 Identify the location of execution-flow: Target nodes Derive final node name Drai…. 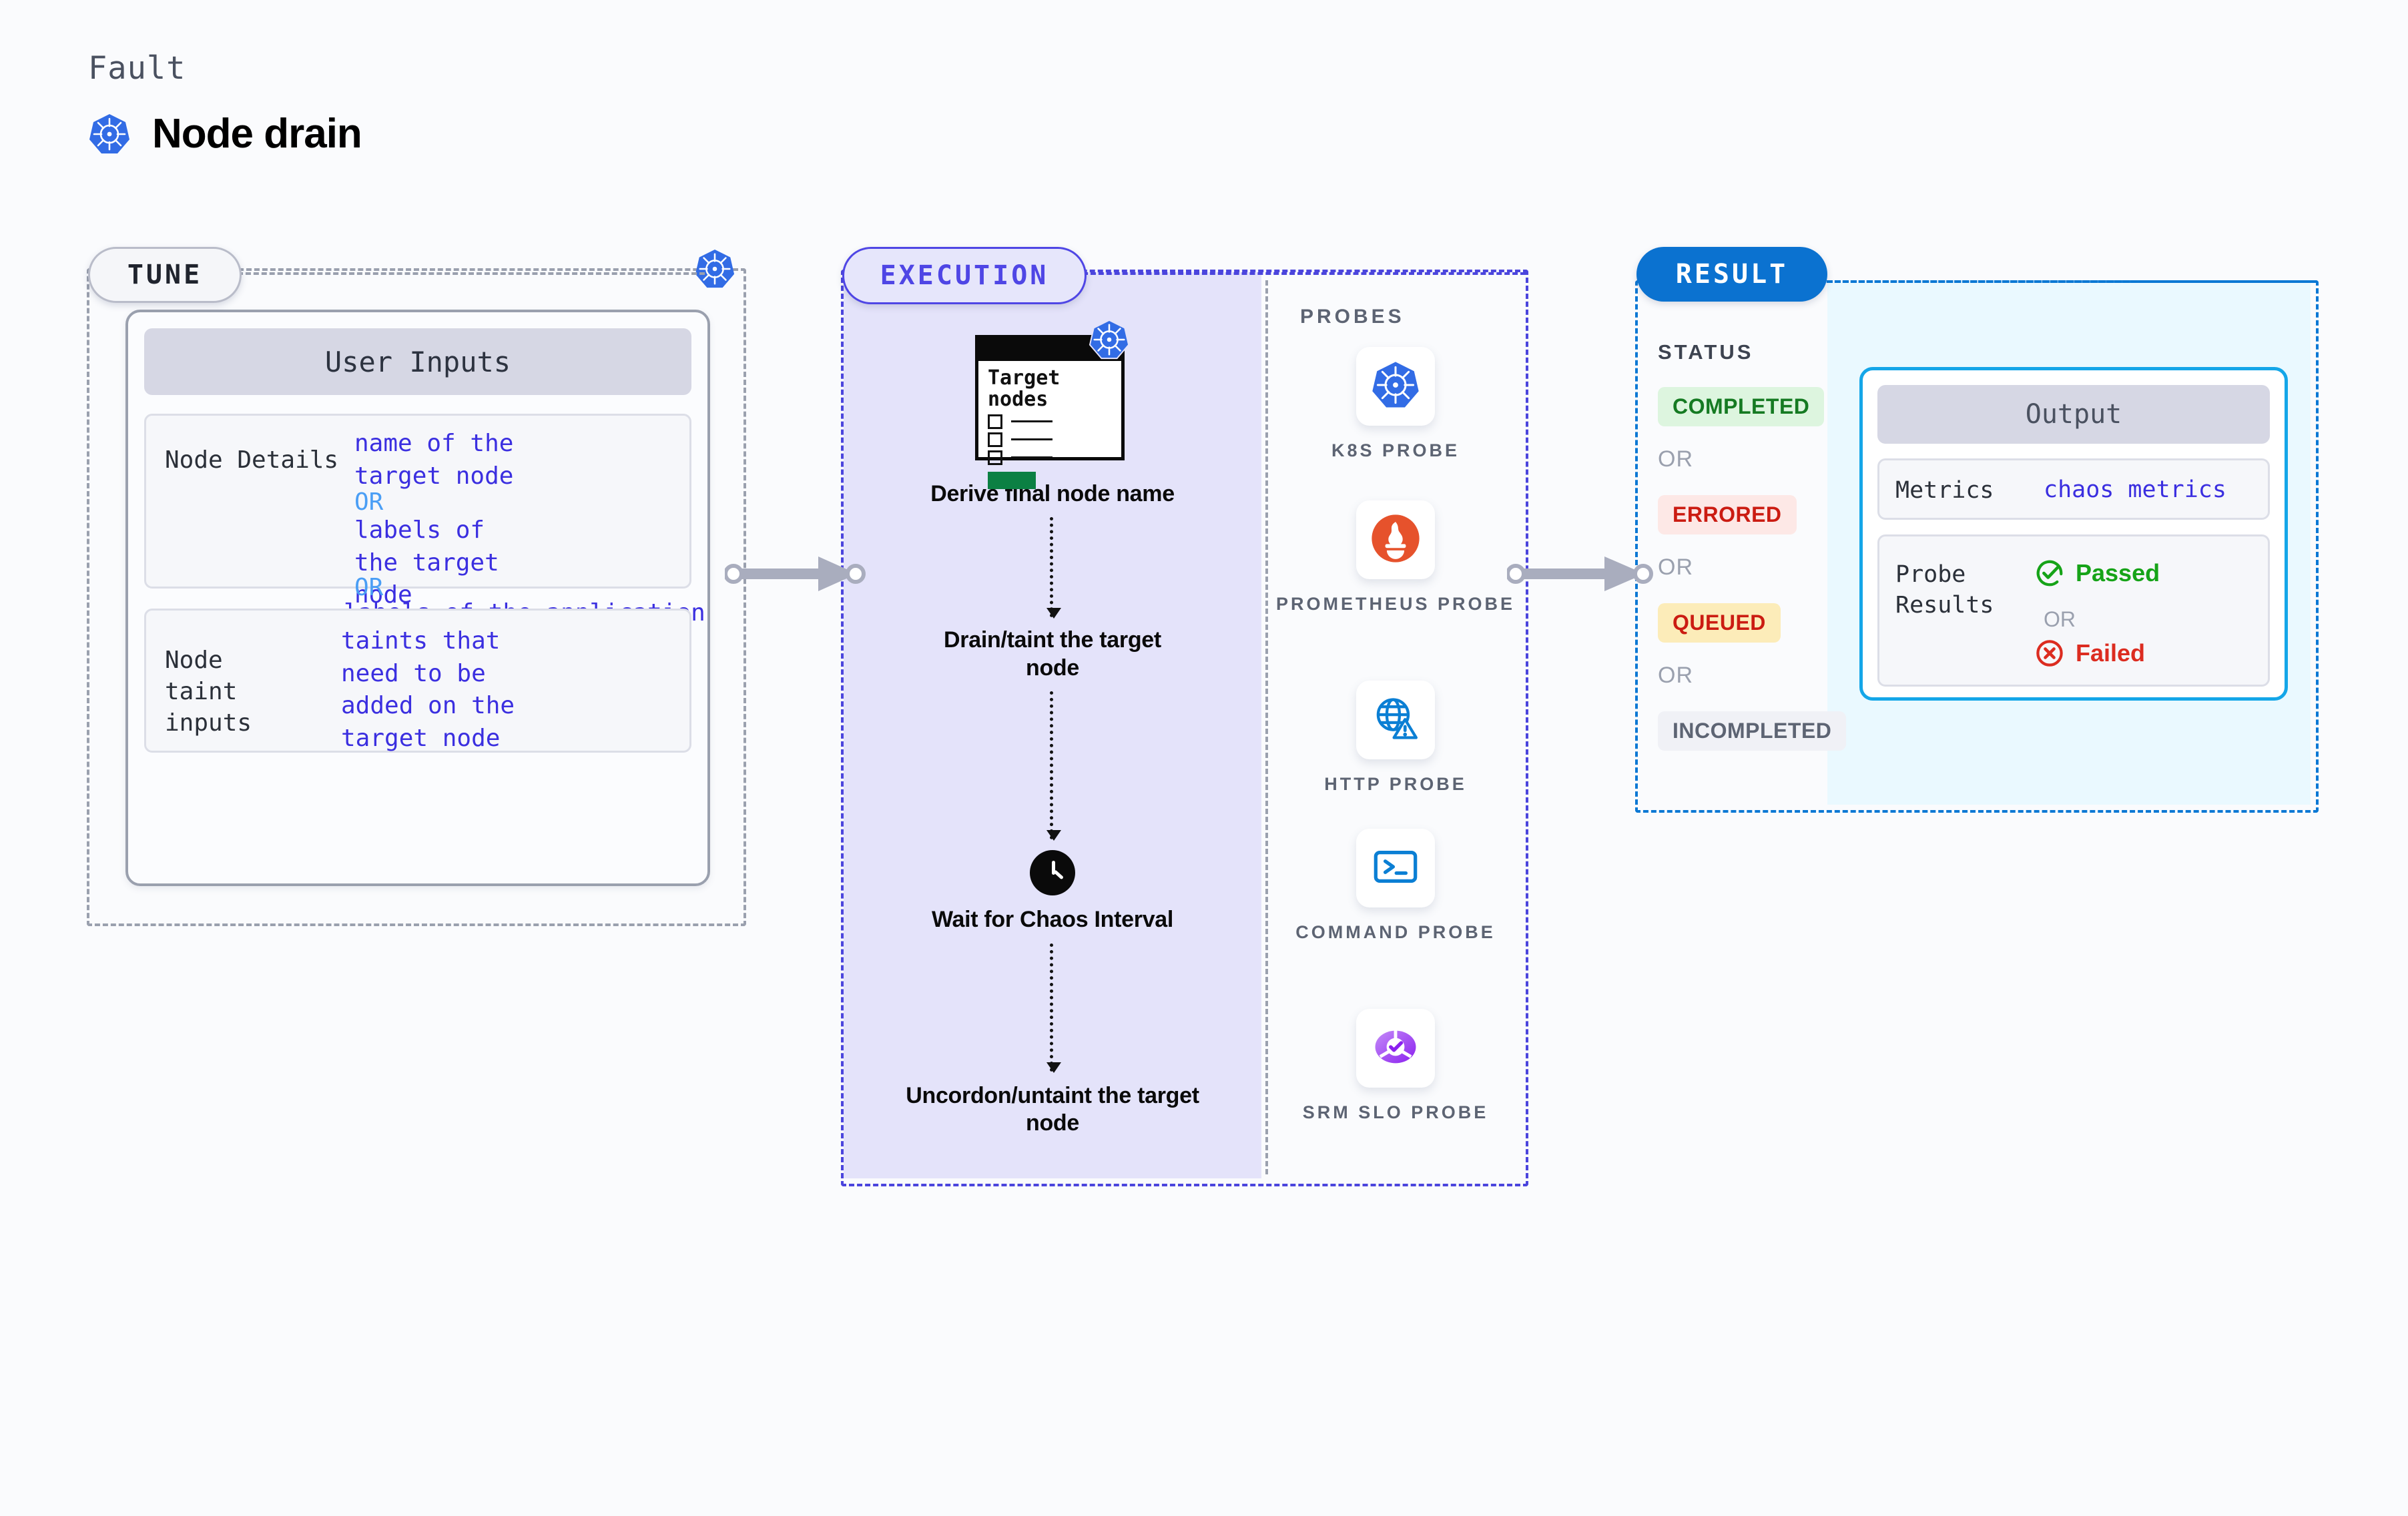
(1052, 723).